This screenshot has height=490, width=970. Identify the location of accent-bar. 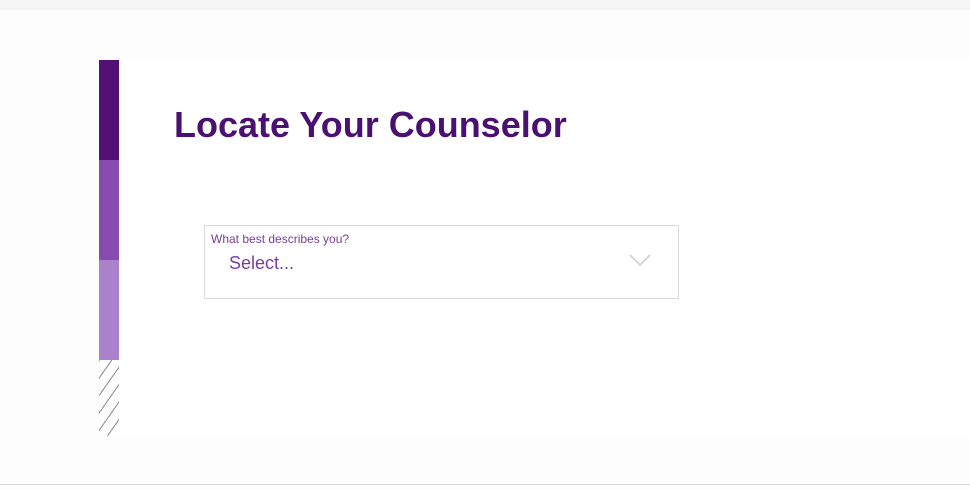
(109, 248).